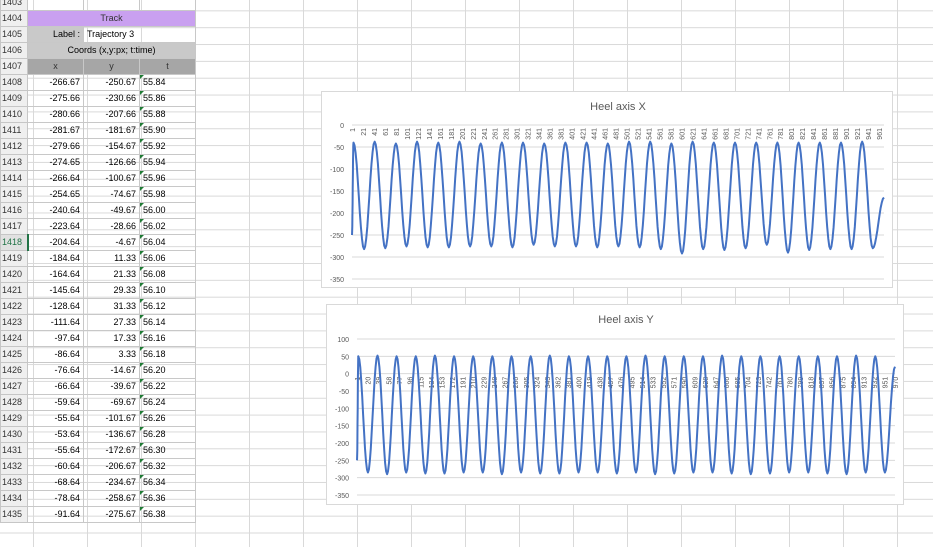 The height and width of the screenshot is (547, 933). What do you see at coordinates (14, 338) in the screenshot?
I see `row-header: 1424` at bounding box center [14, 338].